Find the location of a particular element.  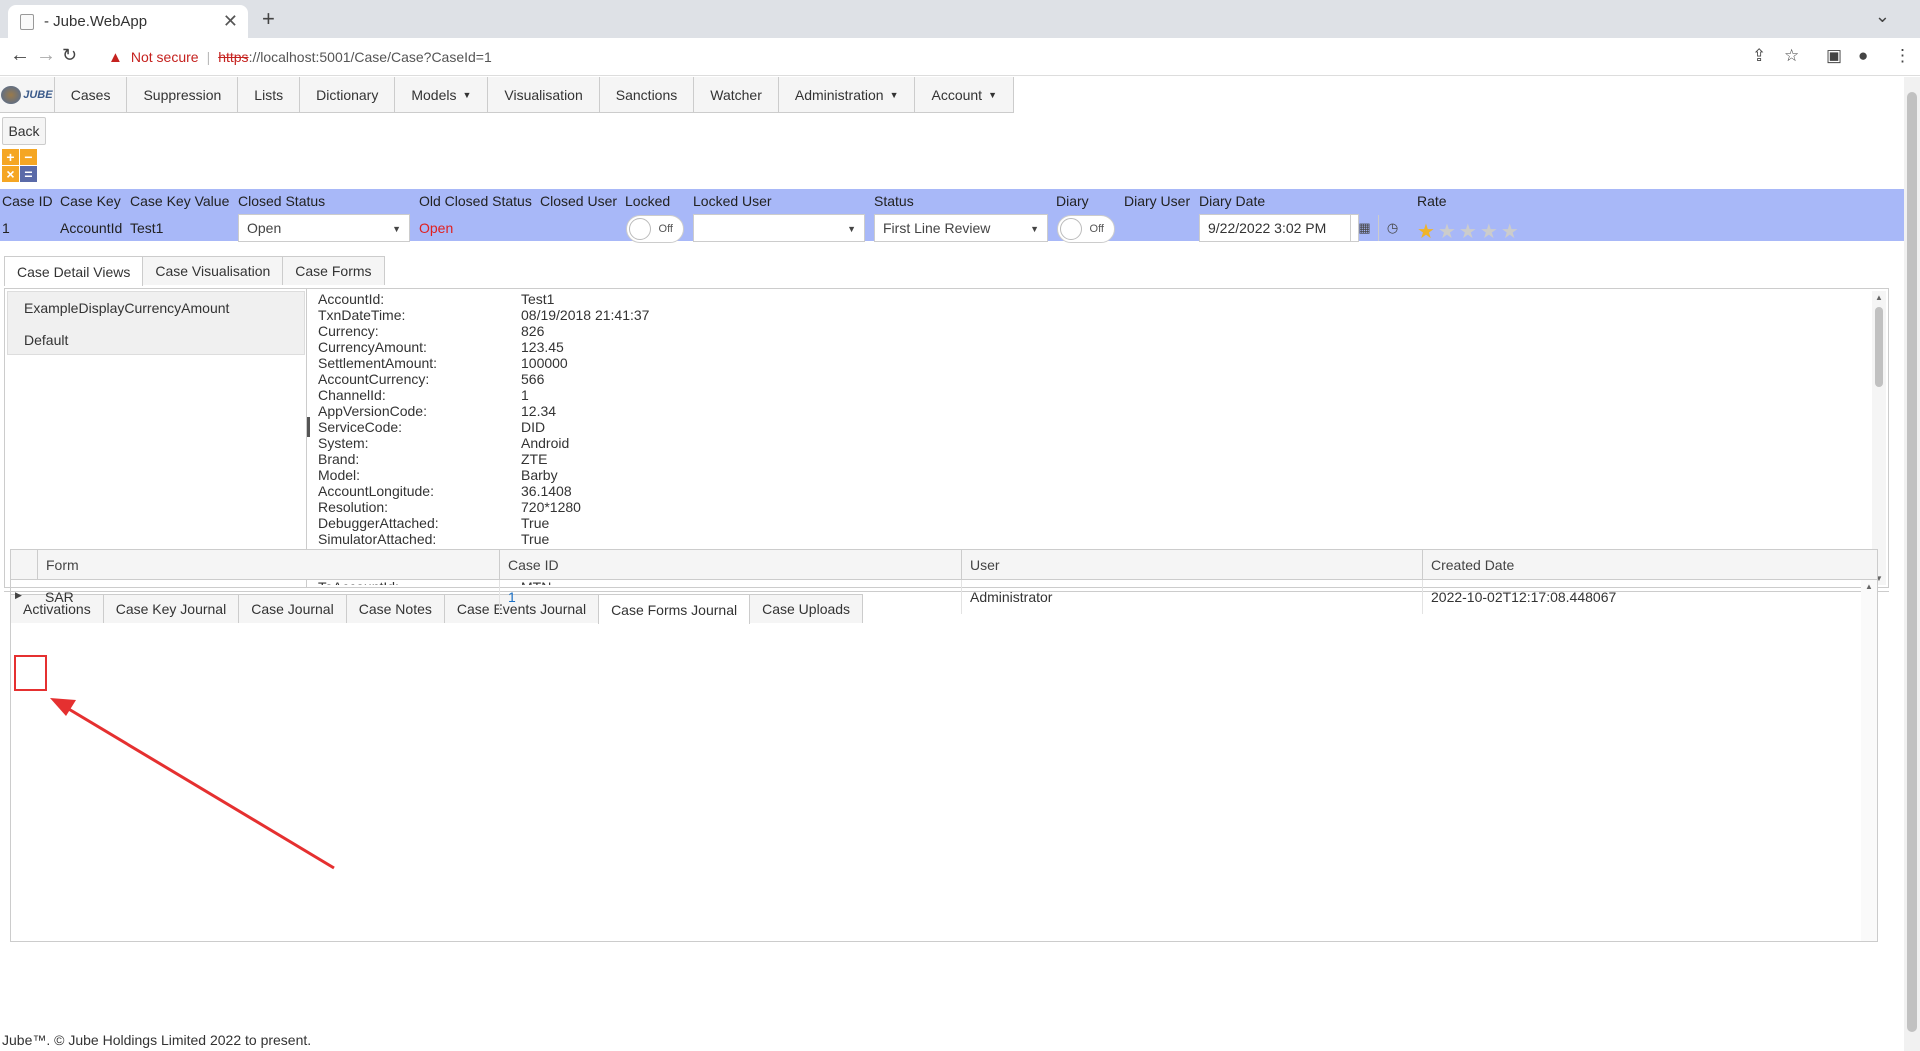

clock-icon: ◷ is located at coordinates (1392, 228).